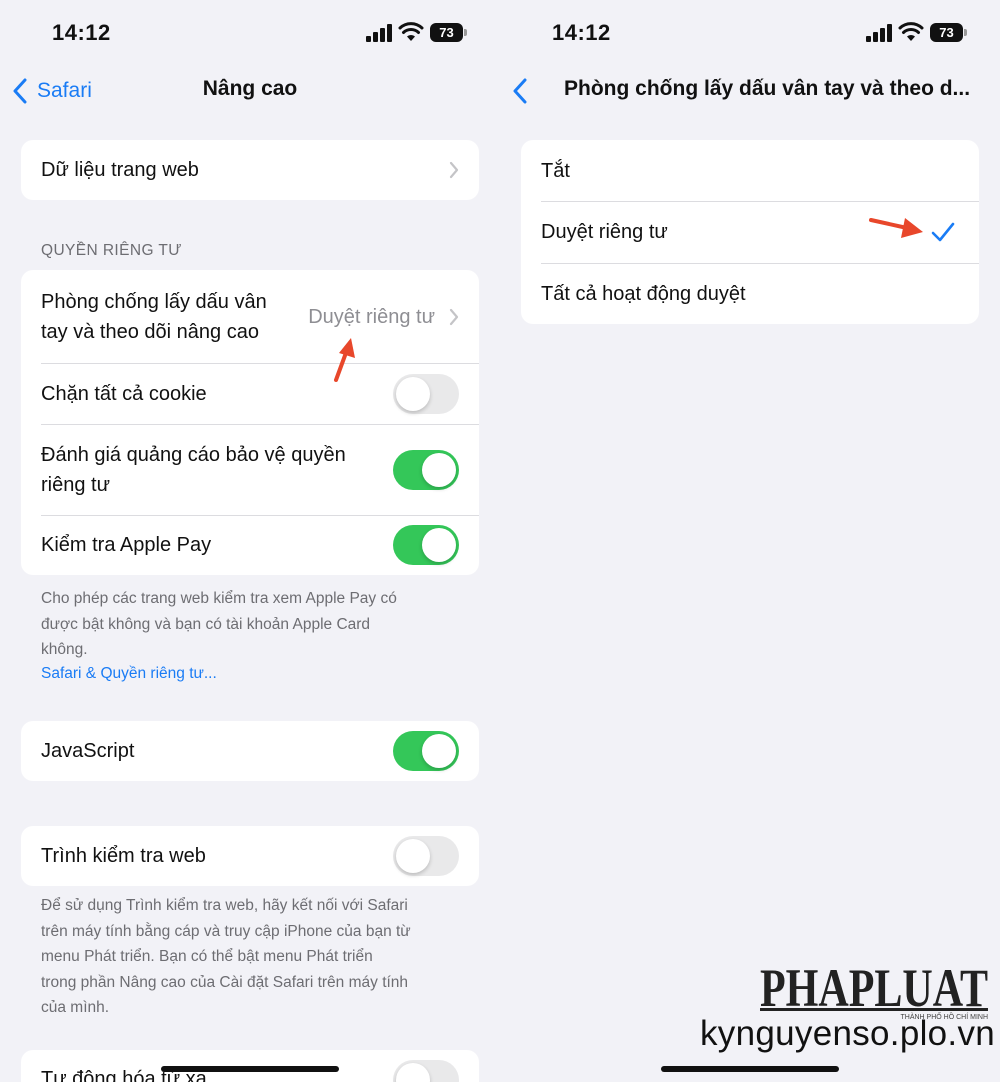  Describe the element at coordinates (426, 545) in the screenshot. I see `apple-pay-check-toggle` at that location.